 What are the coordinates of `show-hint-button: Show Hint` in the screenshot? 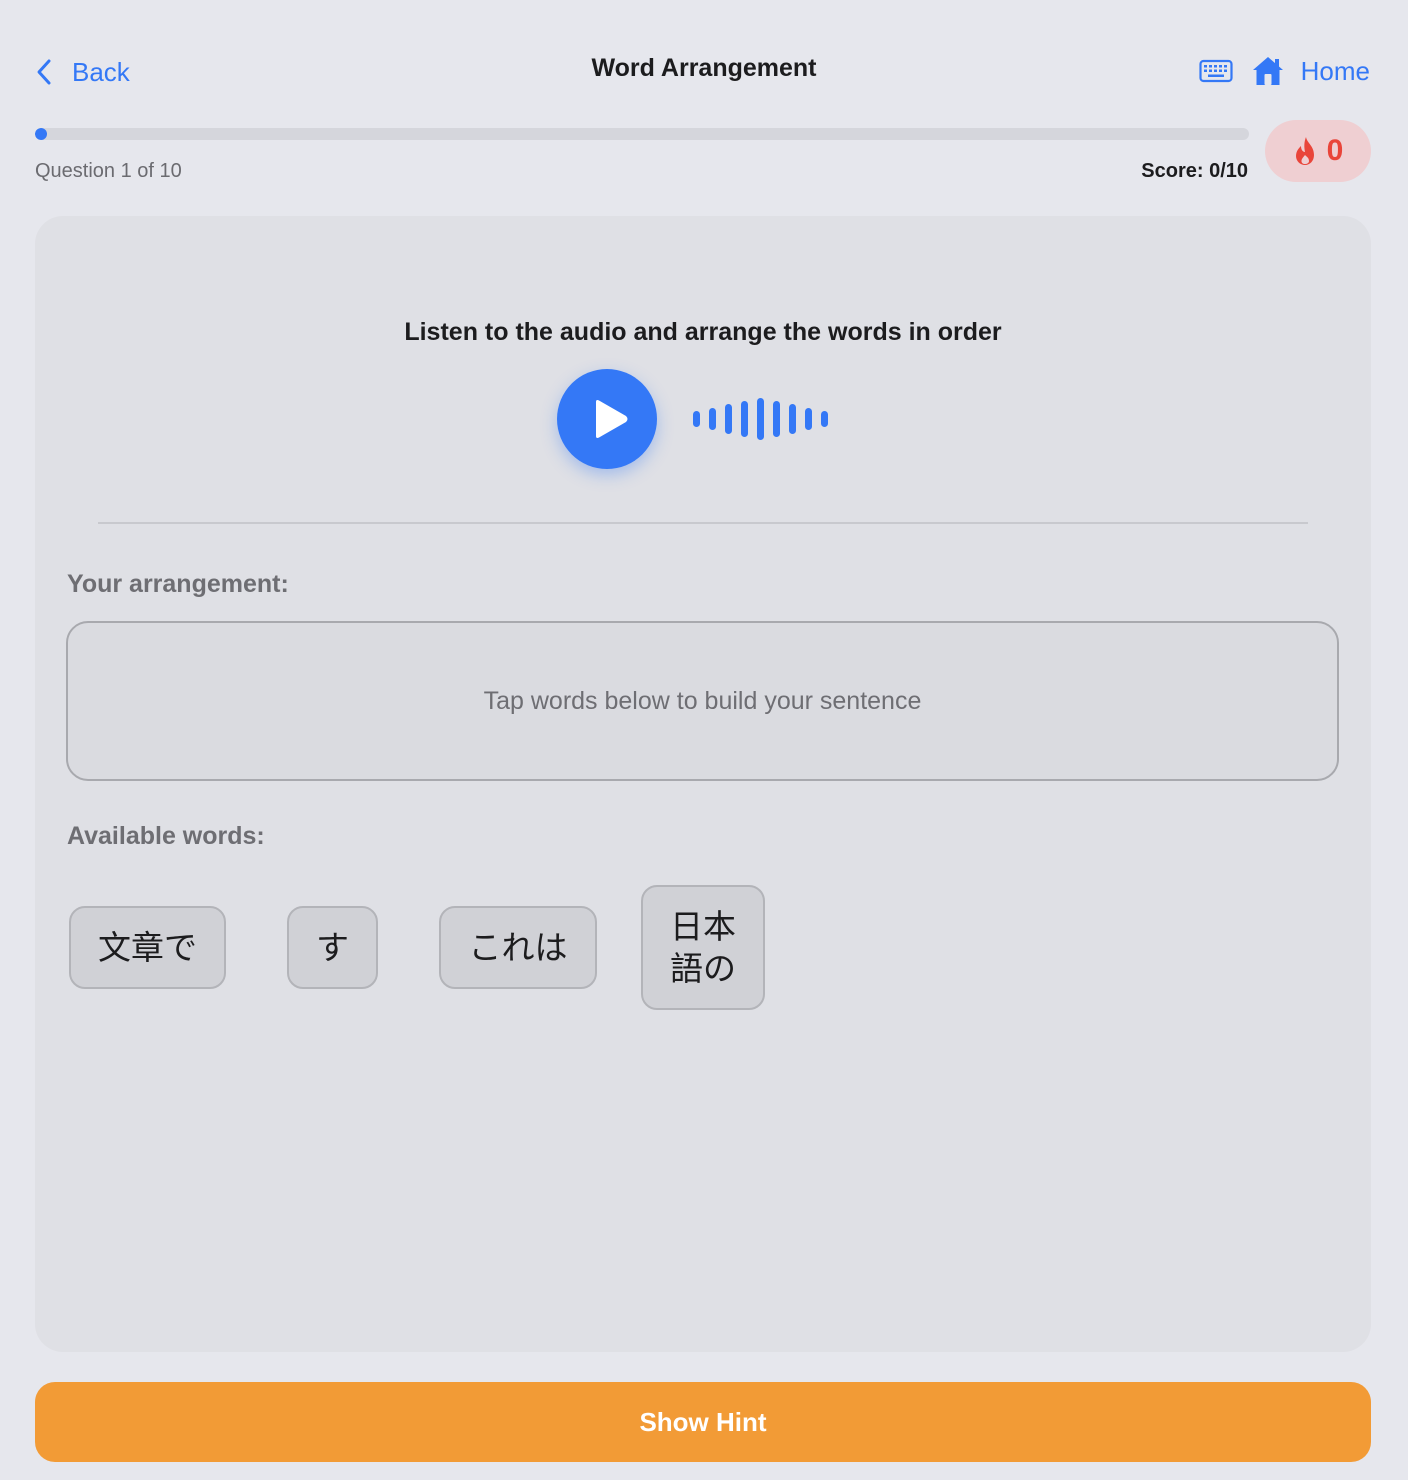 It's located at (703, 1422).